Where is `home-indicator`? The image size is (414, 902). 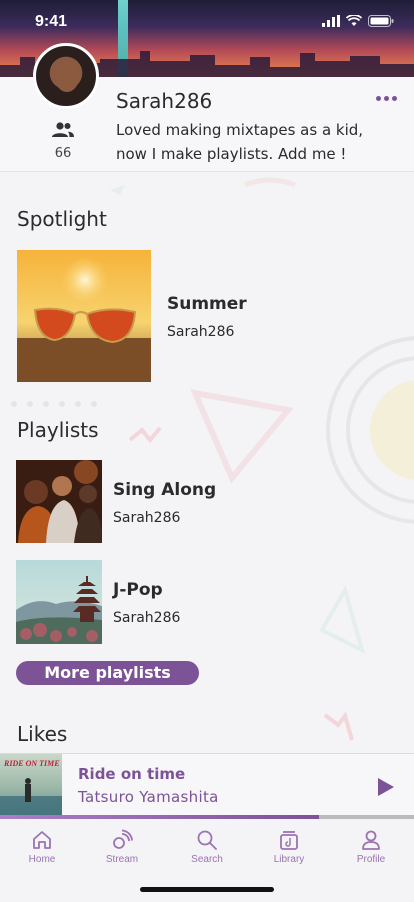 home-indicator is located at coordinates (207, 889).